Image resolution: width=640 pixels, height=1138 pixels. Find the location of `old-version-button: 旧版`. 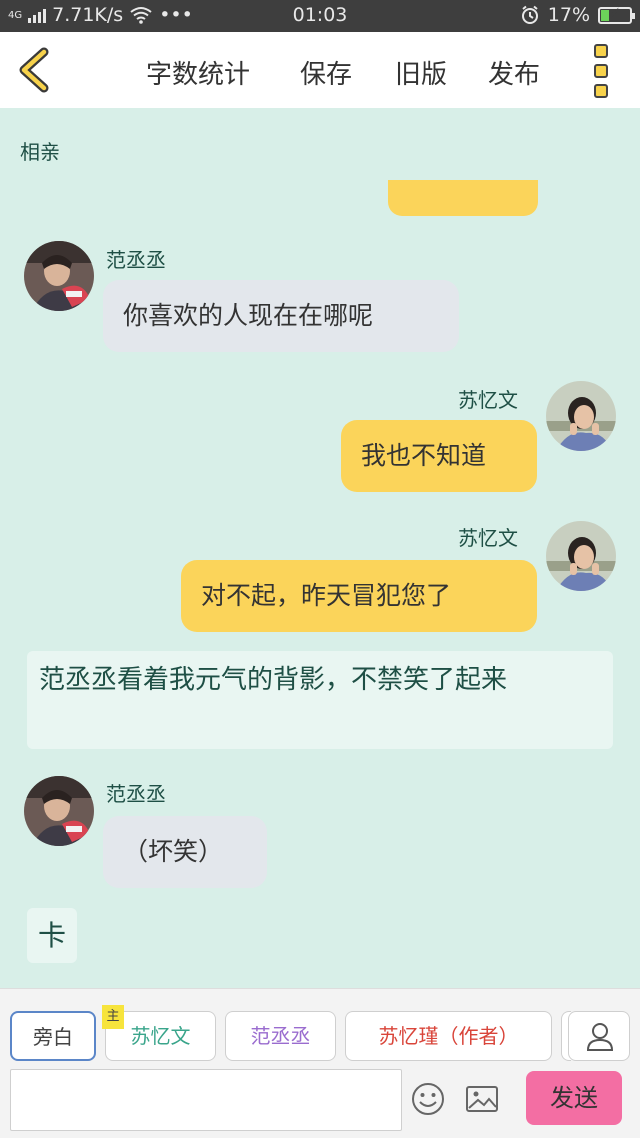

old-version-button: 旧版 is located at coordinates (421, 72).